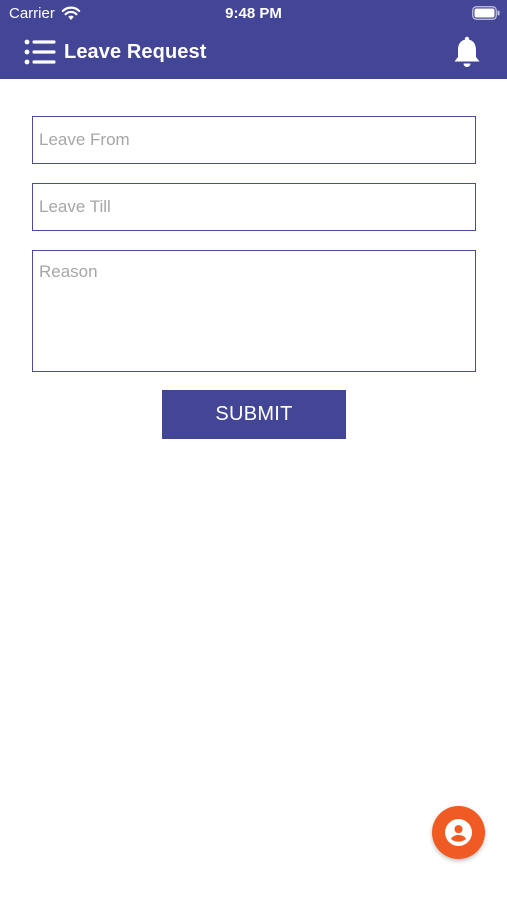 This screenshot has width=507, height=900. I want to click on reason-textarea, so click(254, 311).